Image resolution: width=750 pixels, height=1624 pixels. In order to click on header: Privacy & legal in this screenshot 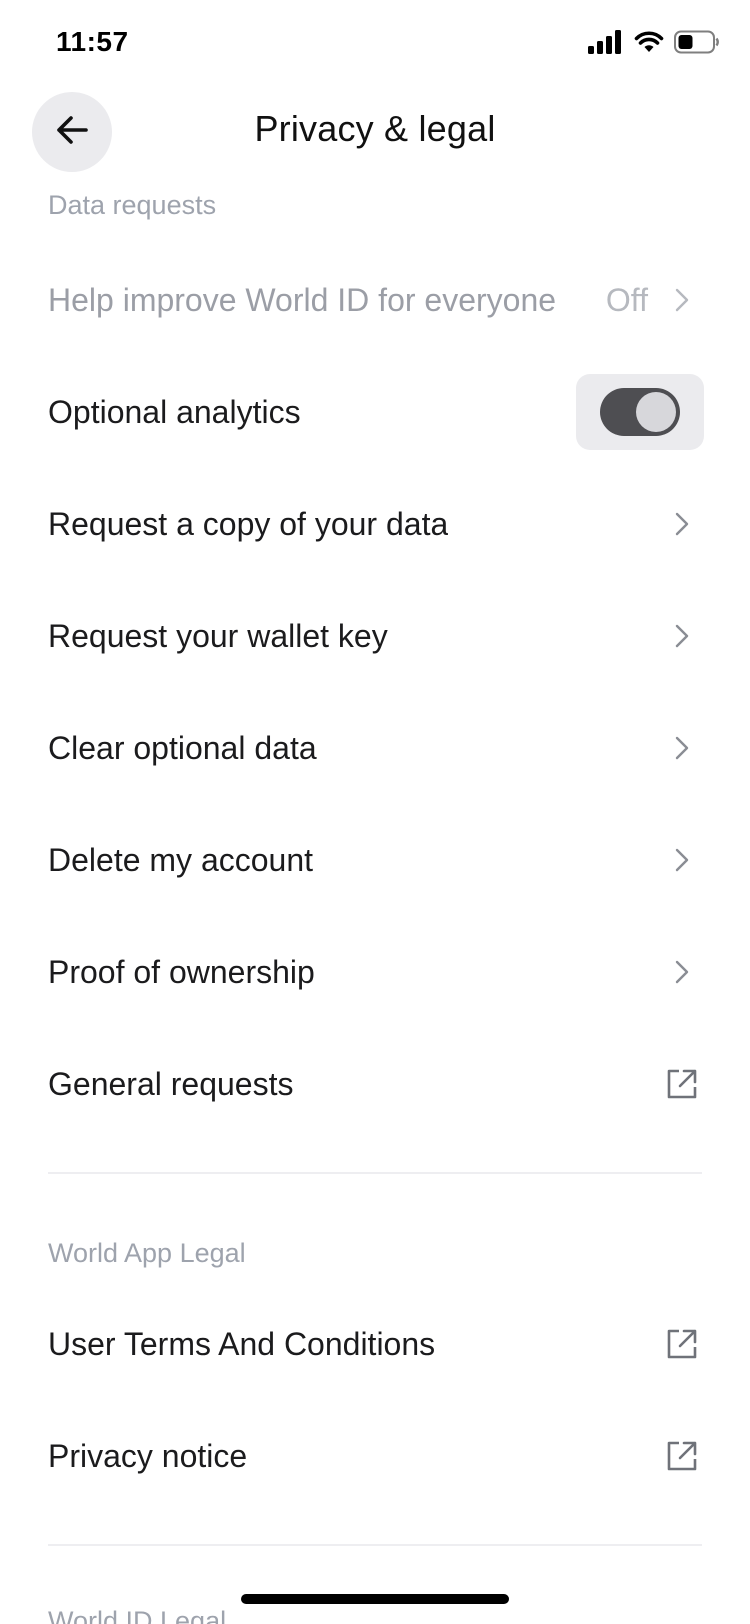, I will do `click(375, 131)`.